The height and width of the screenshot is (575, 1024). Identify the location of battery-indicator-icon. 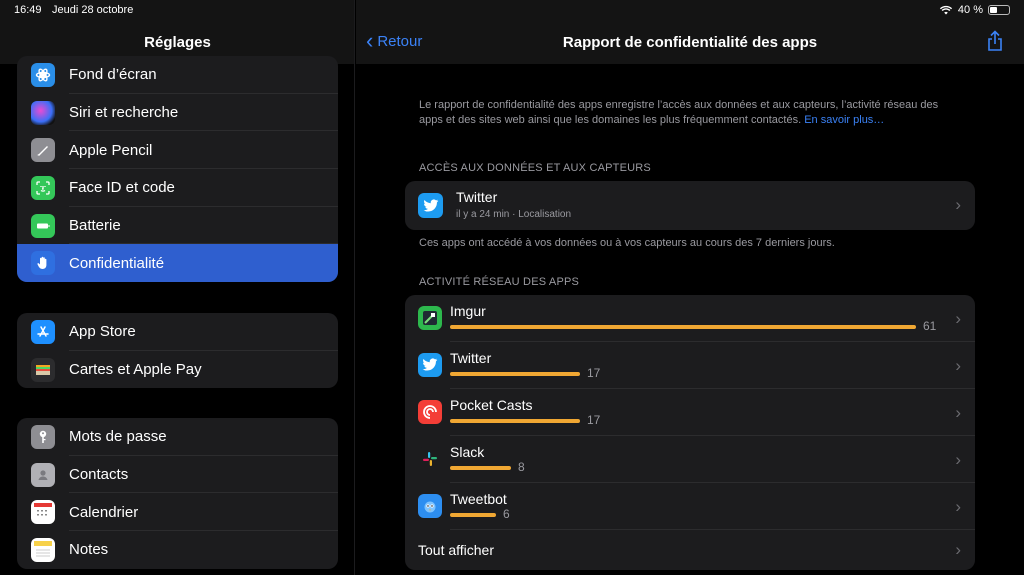
(999, 10).